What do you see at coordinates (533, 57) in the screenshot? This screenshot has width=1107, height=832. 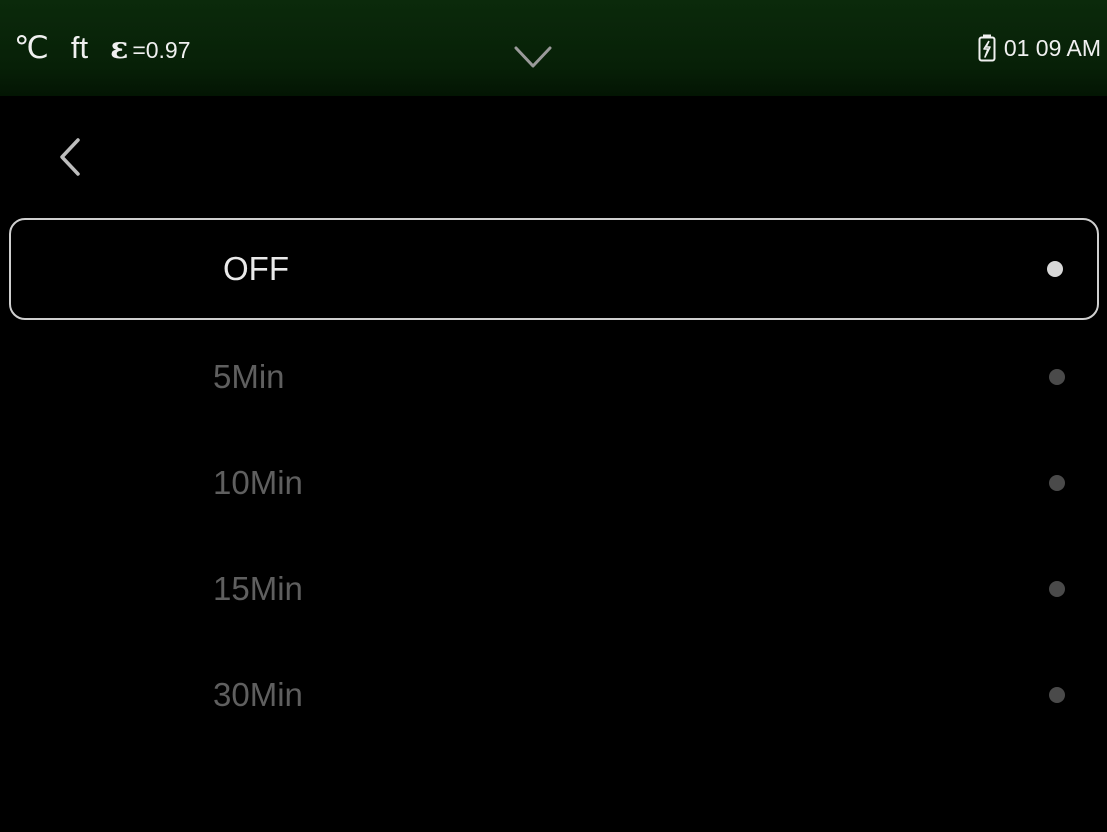 I see `chevron-down-icon` at bounding box center [533, 57].